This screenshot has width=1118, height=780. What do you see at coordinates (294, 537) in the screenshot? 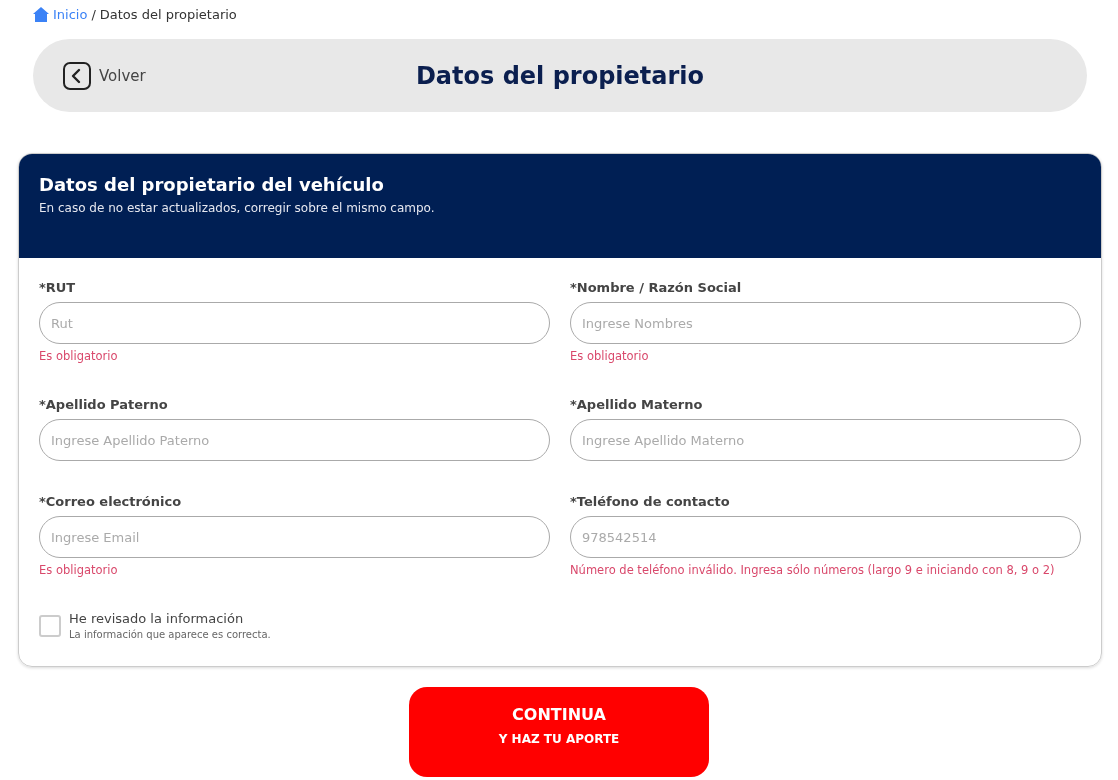
I see `input-field: Ingrese Email` at bounding box center [294, 537].